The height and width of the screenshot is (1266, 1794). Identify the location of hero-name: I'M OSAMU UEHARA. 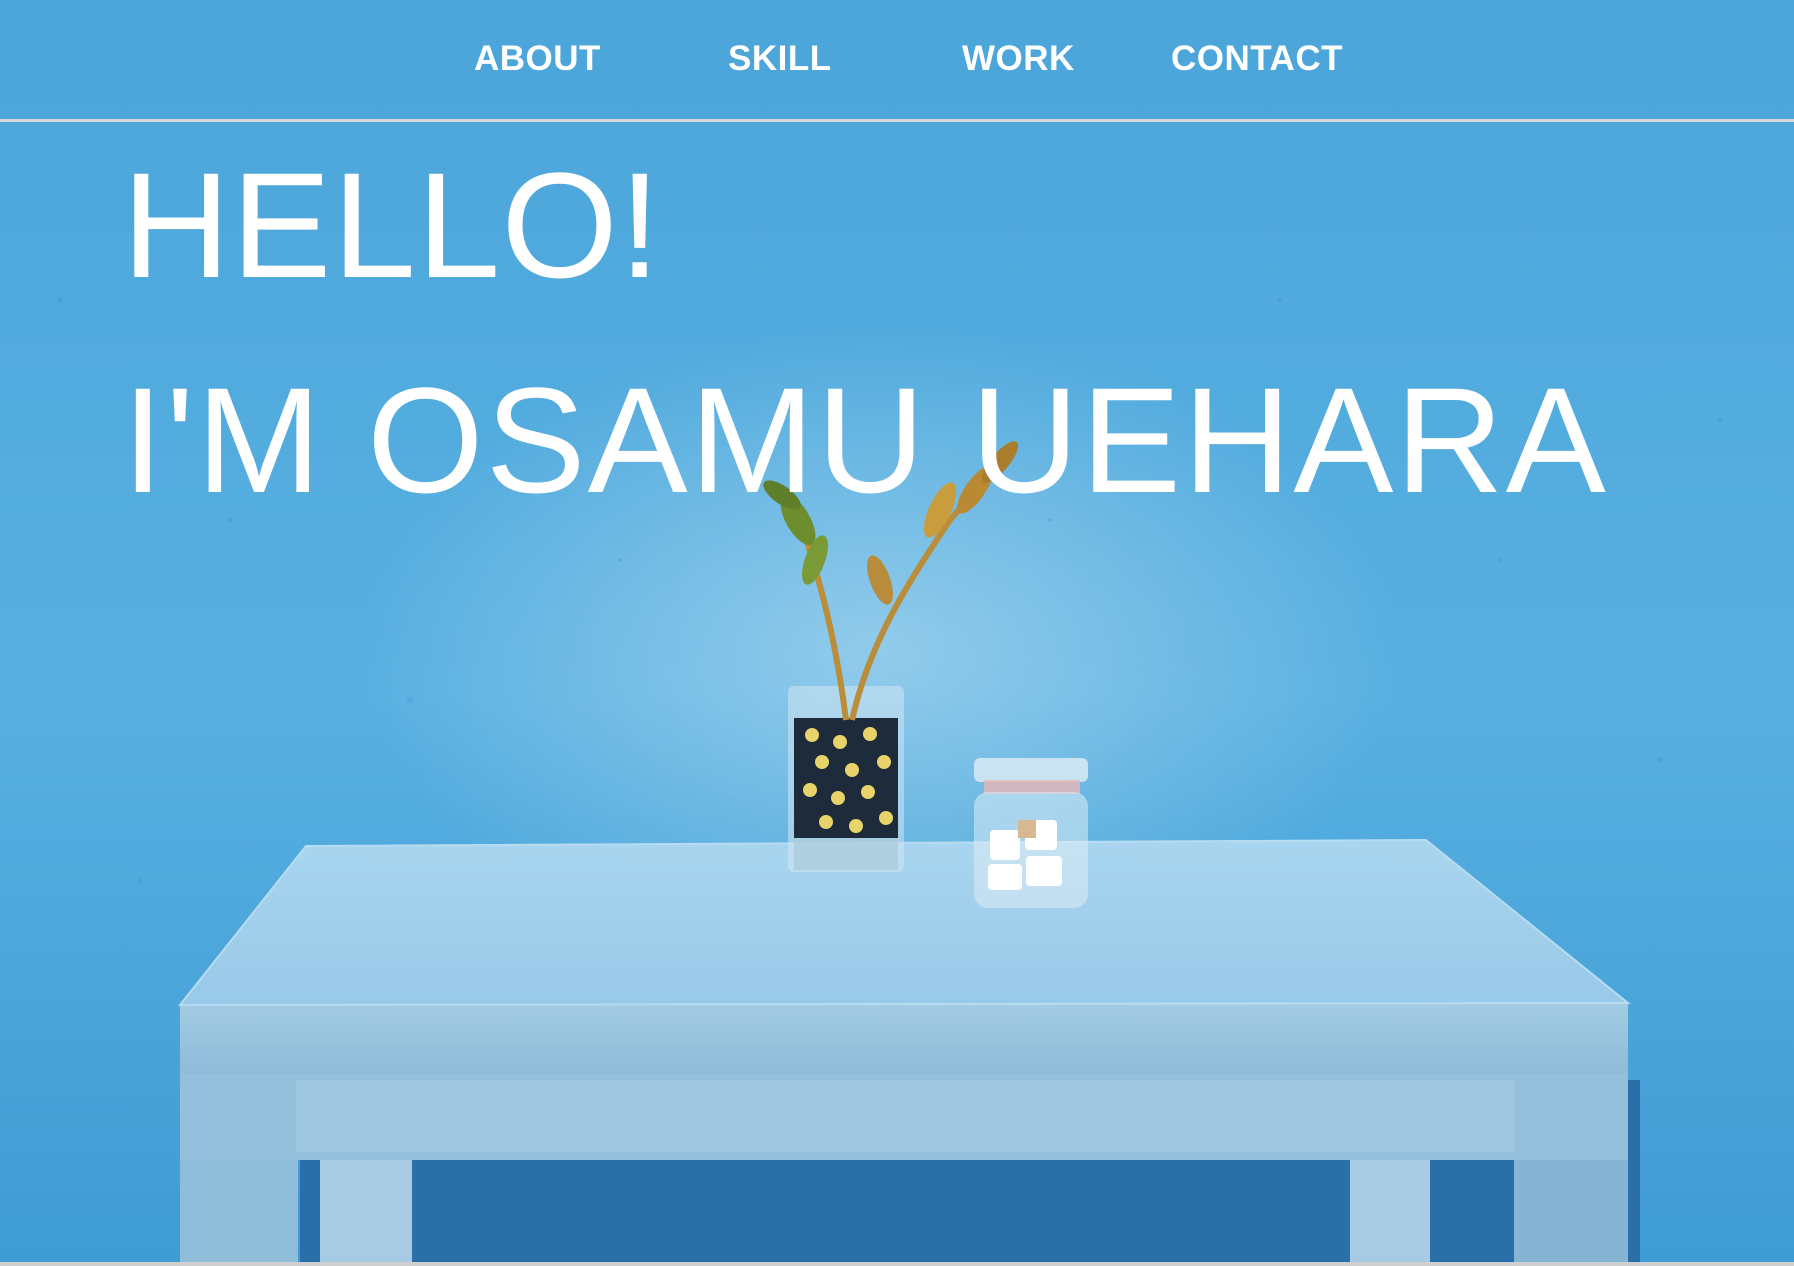
(865, 440).